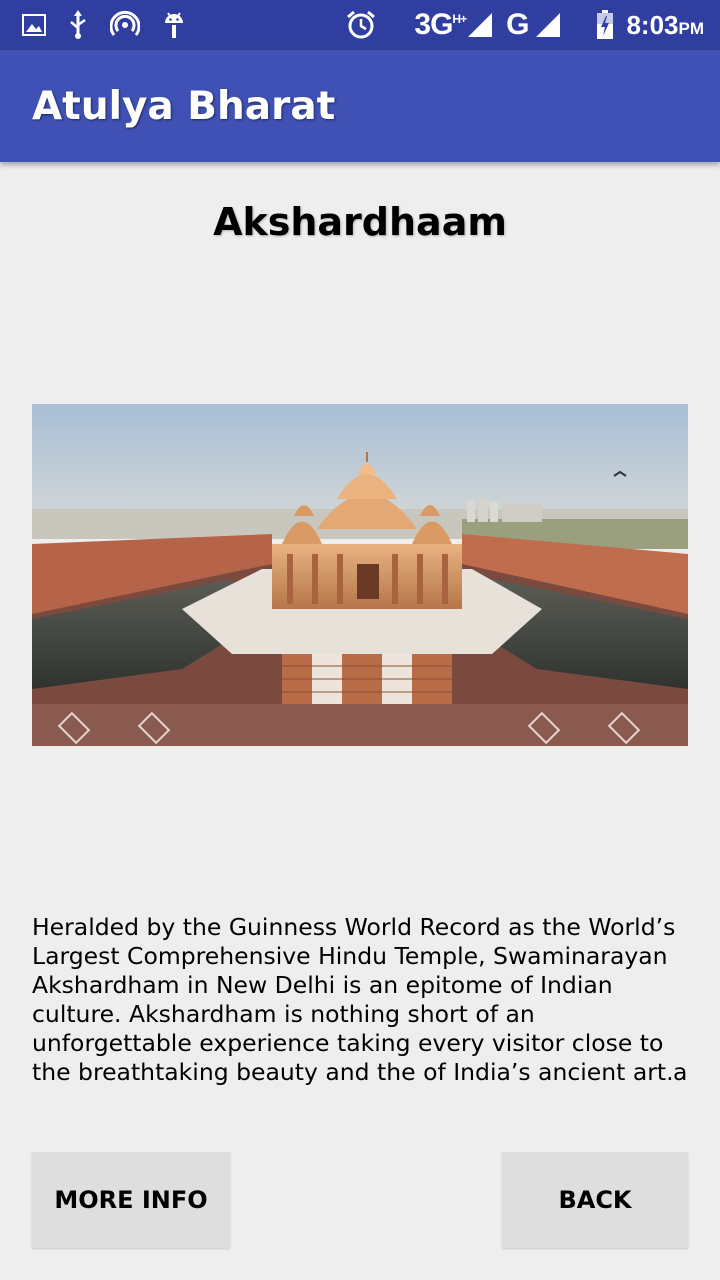  Describe the element at coordinates (480, 25) in the screenshot. I see `signal-icon` at that location.